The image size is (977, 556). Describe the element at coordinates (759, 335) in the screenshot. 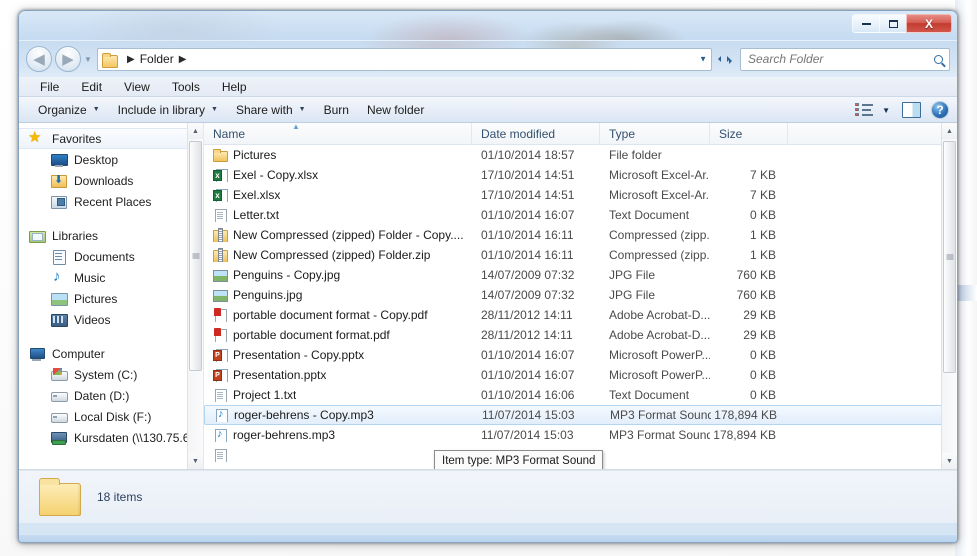

I see `file-size: 29 KB` at that location.